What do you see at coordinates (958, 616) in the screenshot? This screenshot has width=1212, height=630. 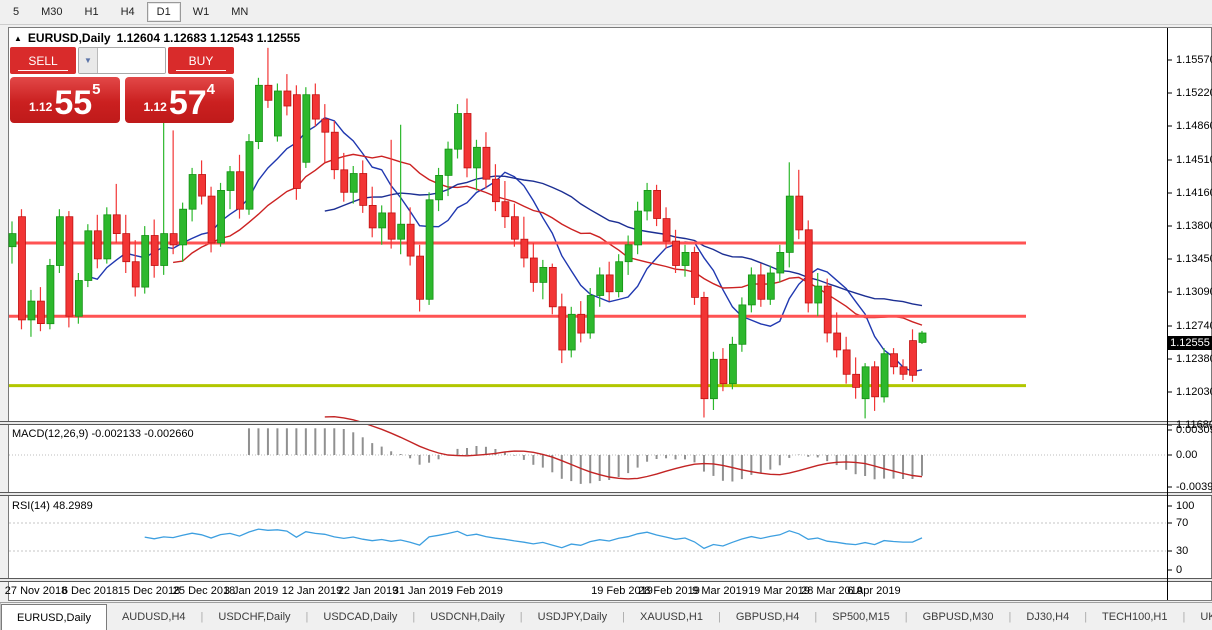 I see `chart-tab-gbpusd: GBPUSD,M30` at bounding box center [958, 616].